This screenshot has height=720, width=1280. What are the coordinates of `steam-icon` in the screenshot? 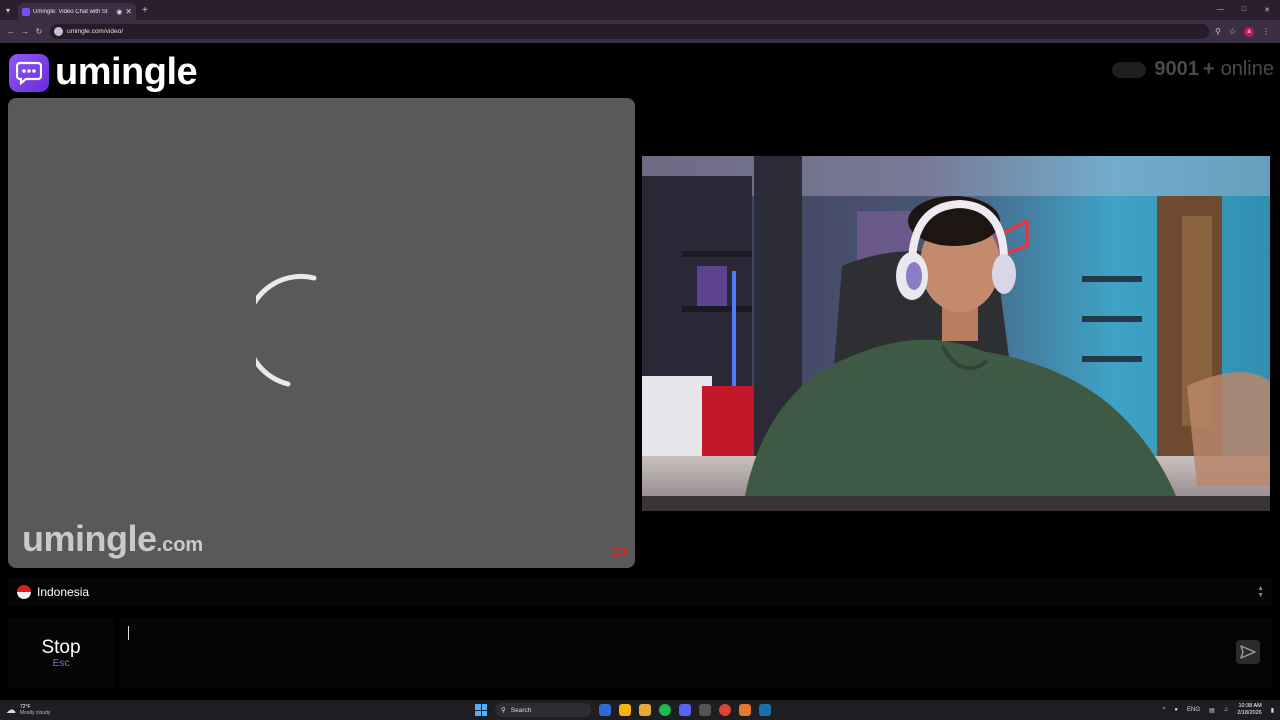 It's located at (765, 710).